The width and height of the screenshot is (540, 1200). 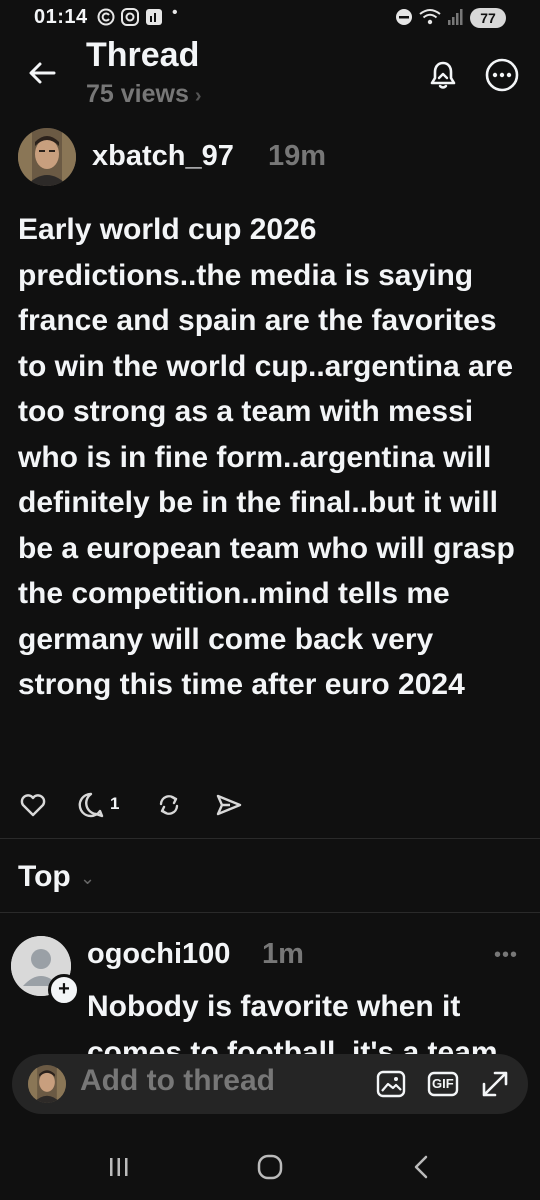 I want to click on system-nav-bar, so click(x=270, y=1165).